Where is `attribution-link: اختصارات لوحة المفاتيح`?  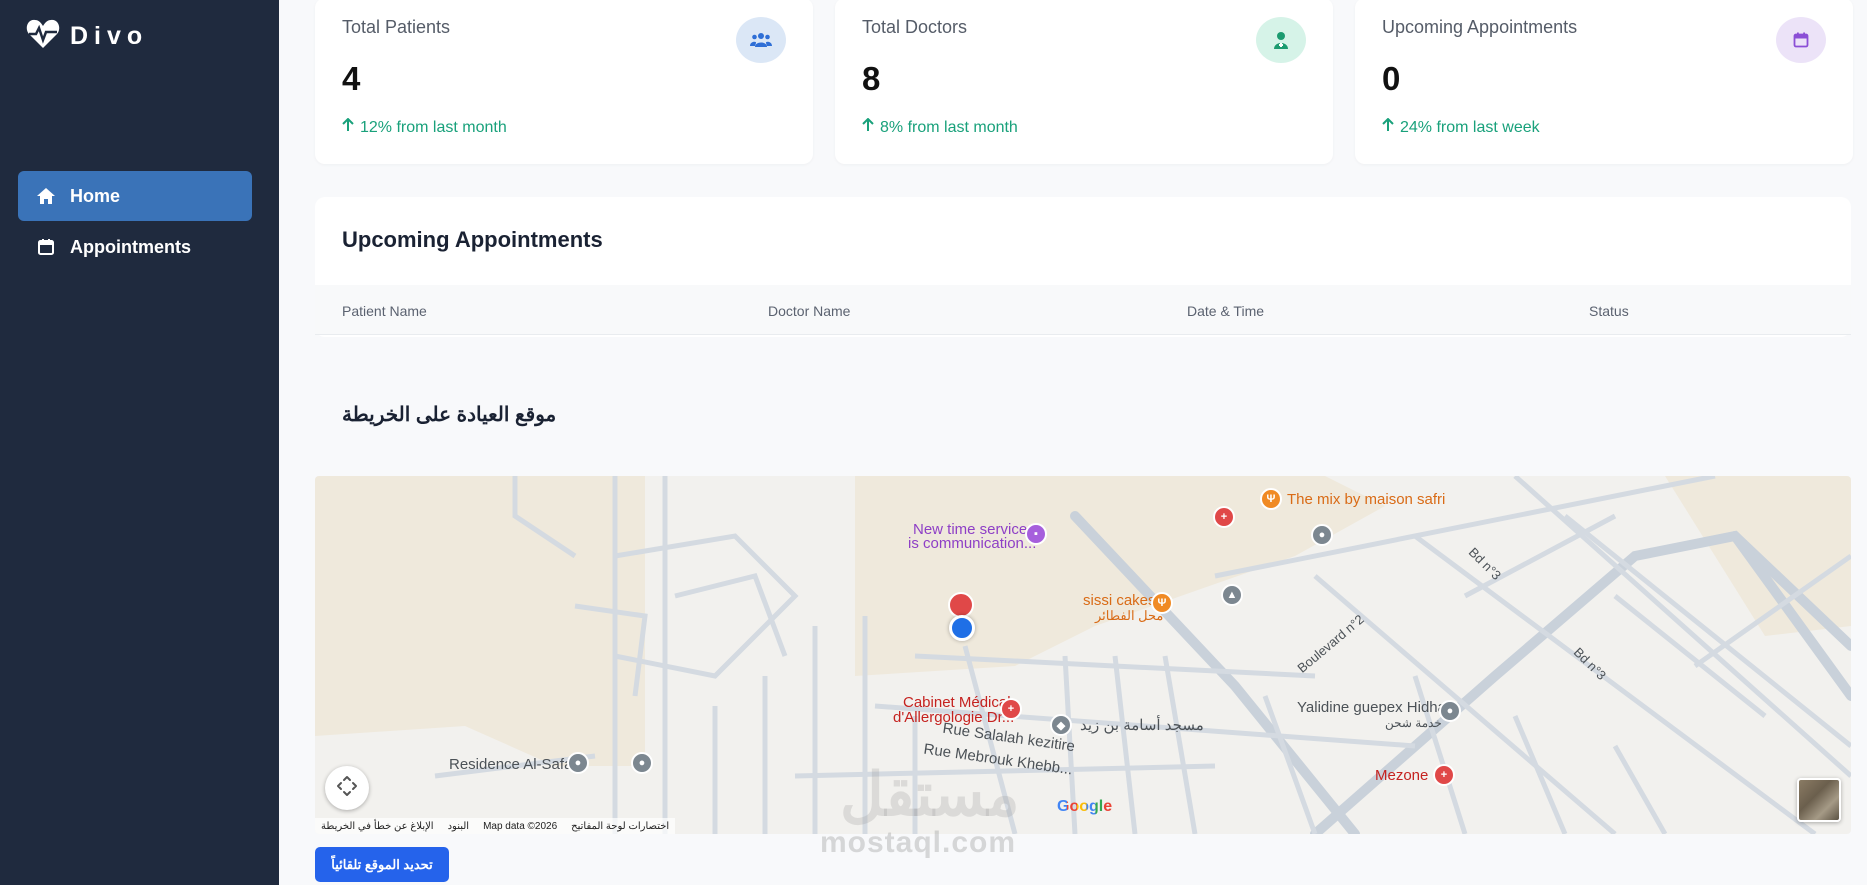
attribution-link: اختصارات لوحة المفاتيح is located at coordinates (620, 826).